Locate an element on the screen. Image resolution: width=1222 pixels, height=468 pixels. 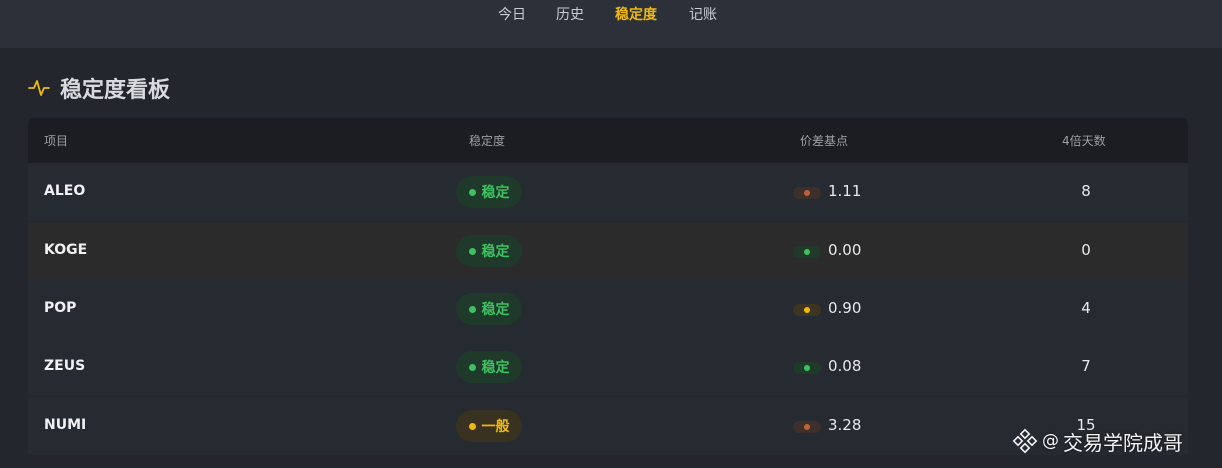
tab-ledger: 记账 is located at coordinates (703, 14).